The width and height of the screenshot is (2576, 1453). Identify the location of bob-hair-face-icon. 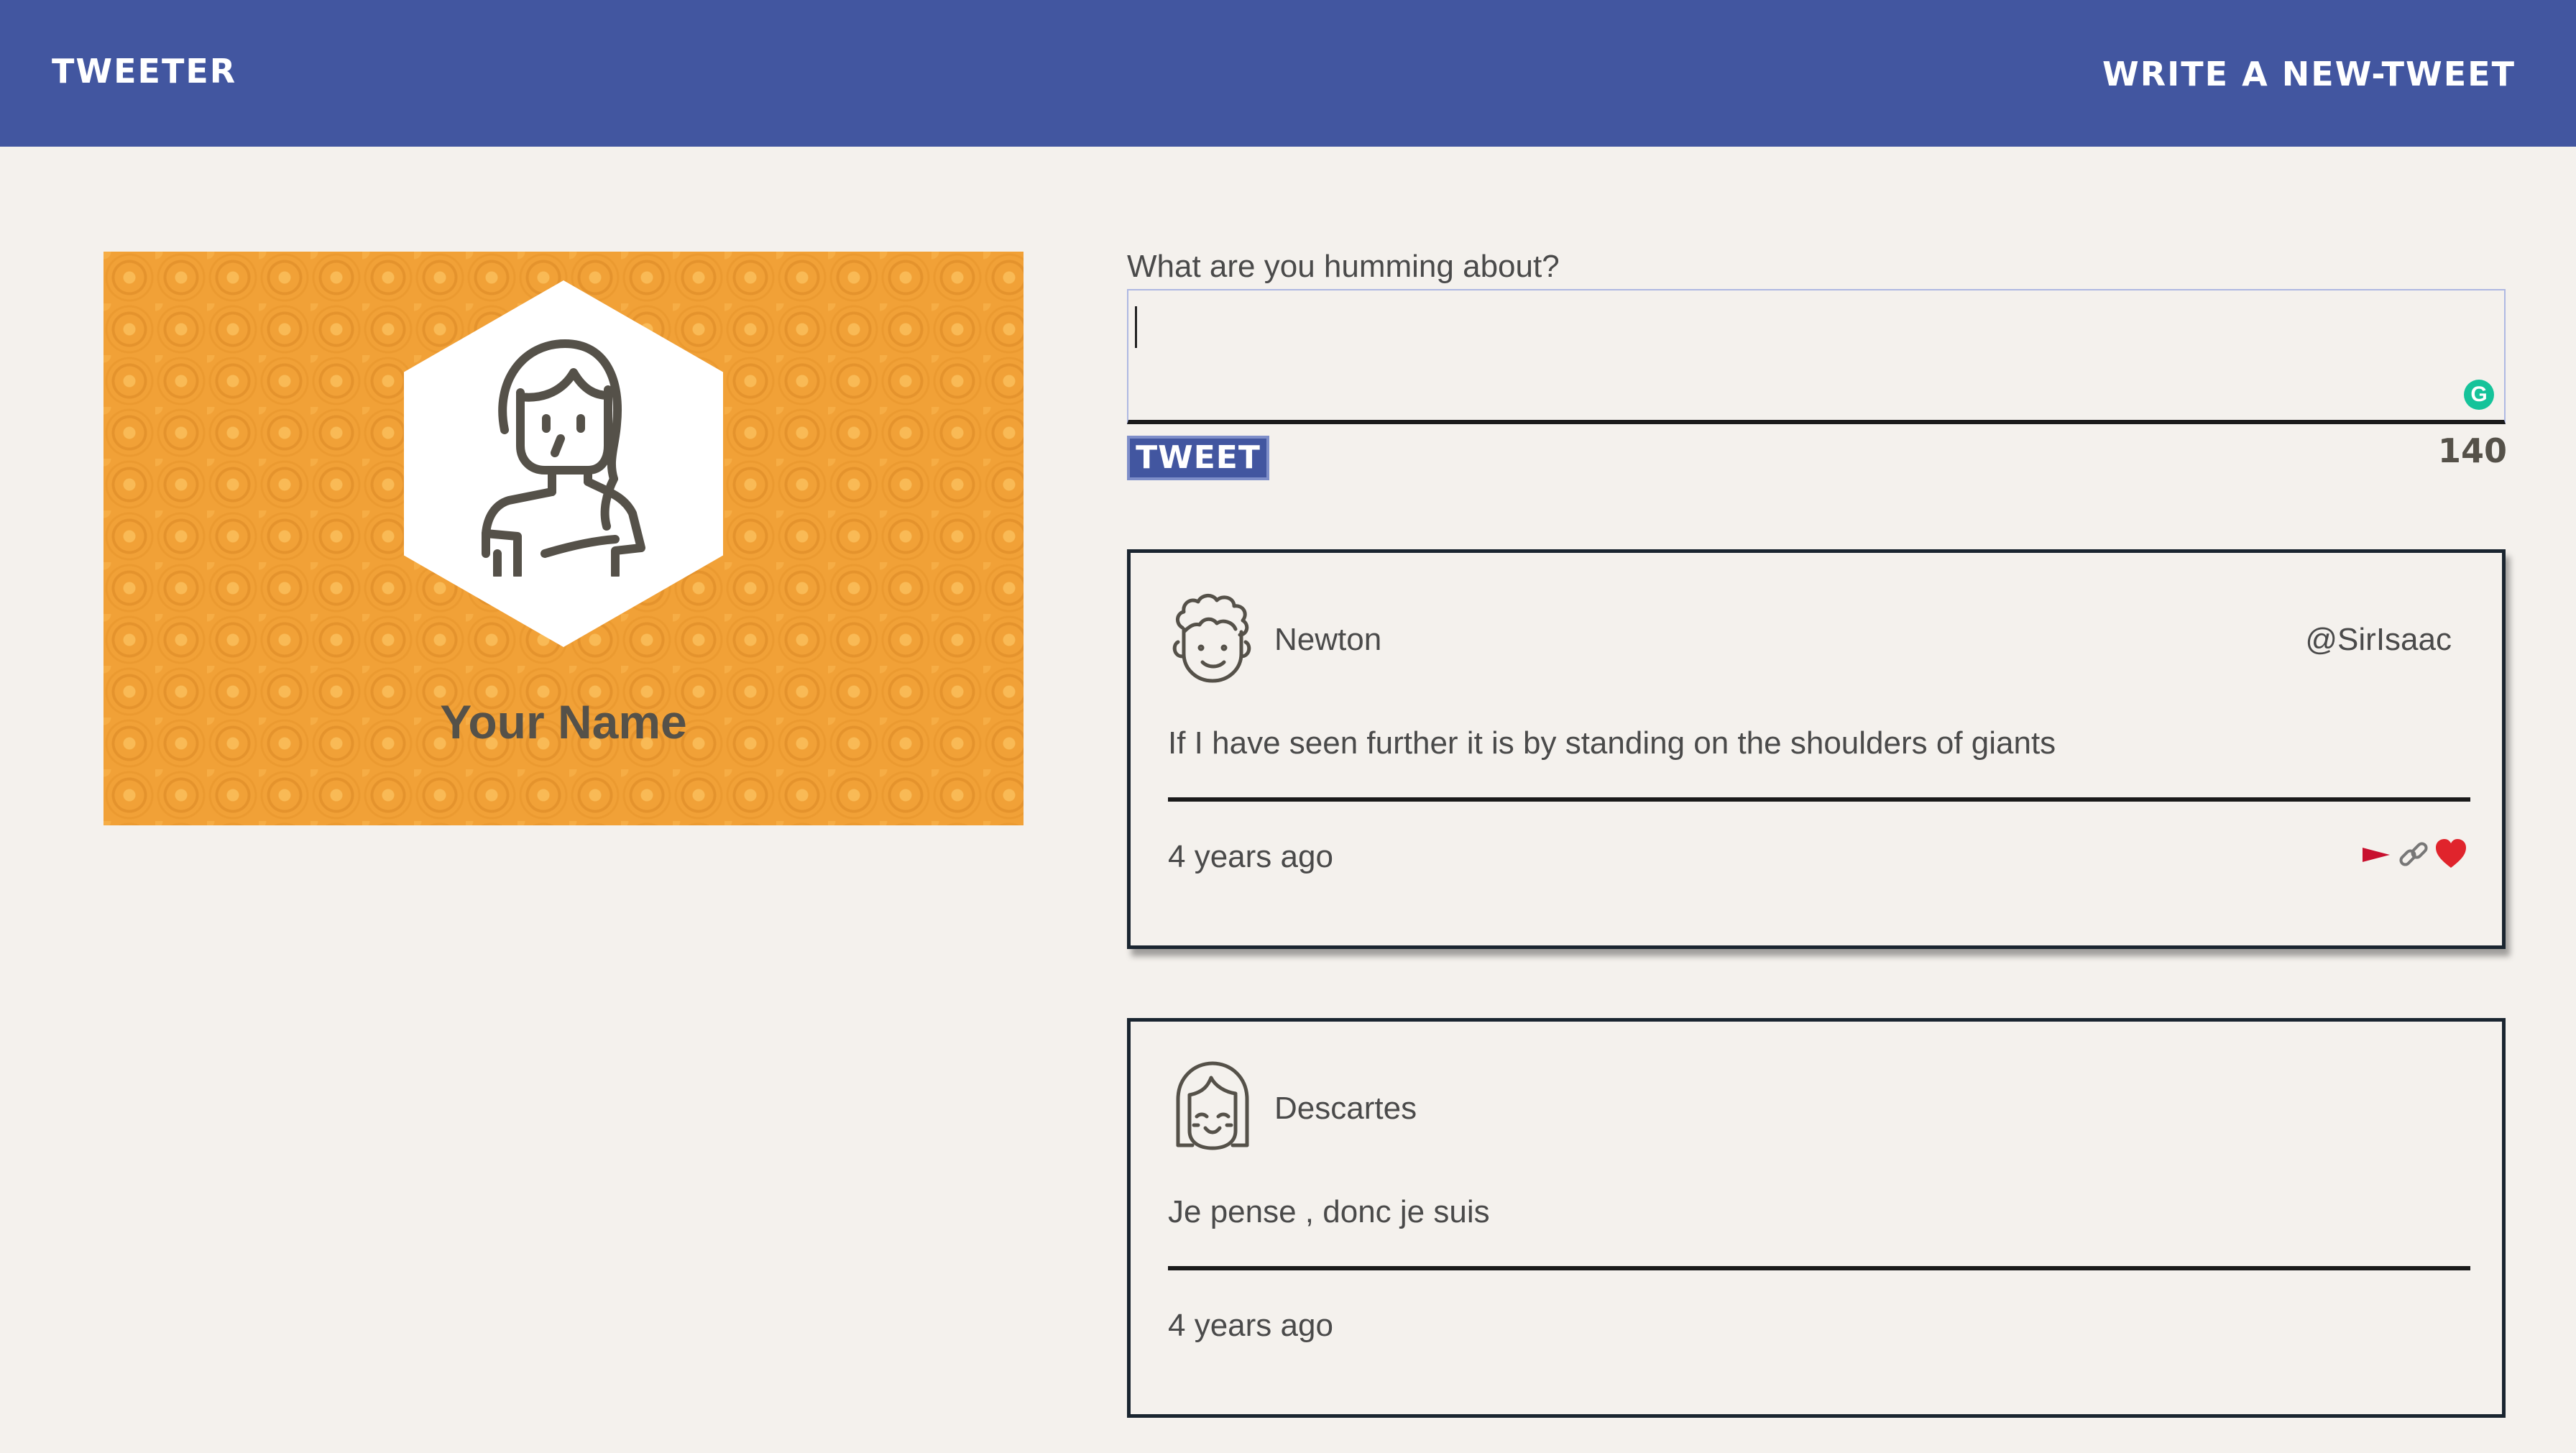
(1212, 1105).